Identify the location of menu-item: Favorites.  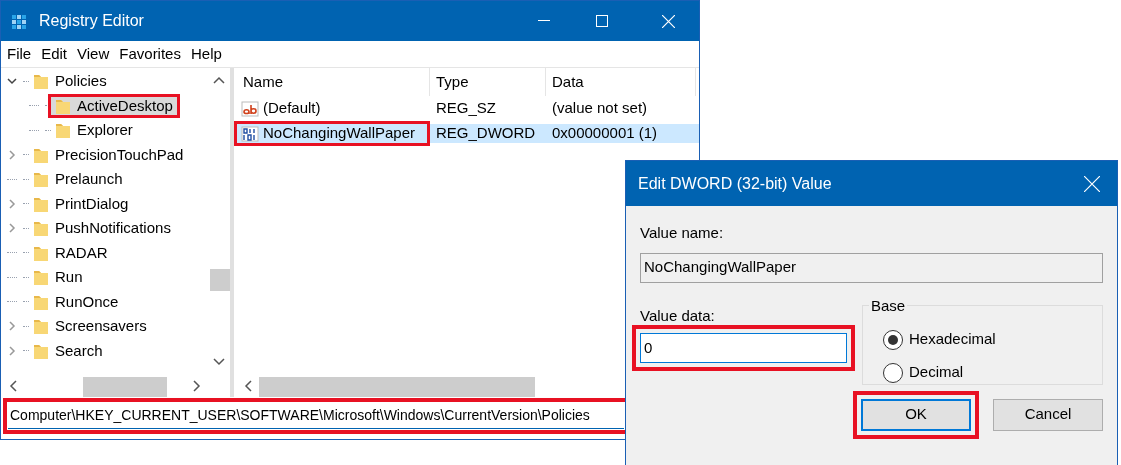
(150, 54).